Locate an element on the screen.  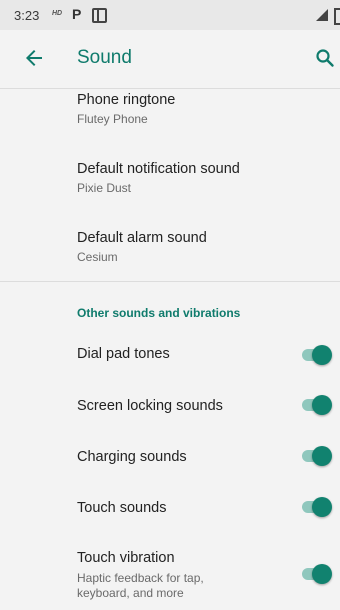
setting-label: Default notification sound is located at coordinates (158, 169).